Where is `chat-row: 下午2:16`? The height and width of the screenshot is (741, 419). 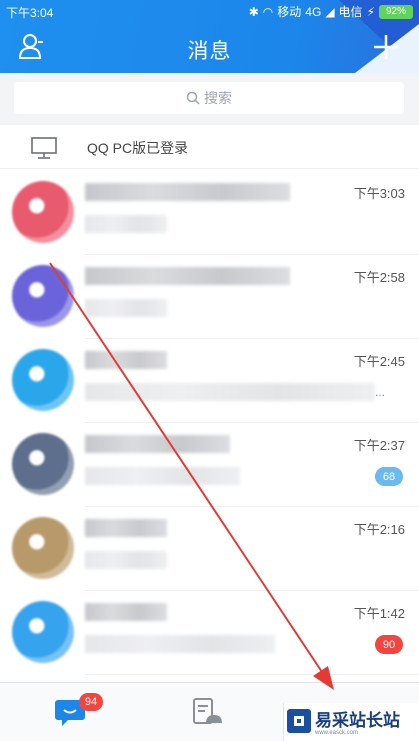
chat-row: 下午2:16 is located at coordinates (209, 549).